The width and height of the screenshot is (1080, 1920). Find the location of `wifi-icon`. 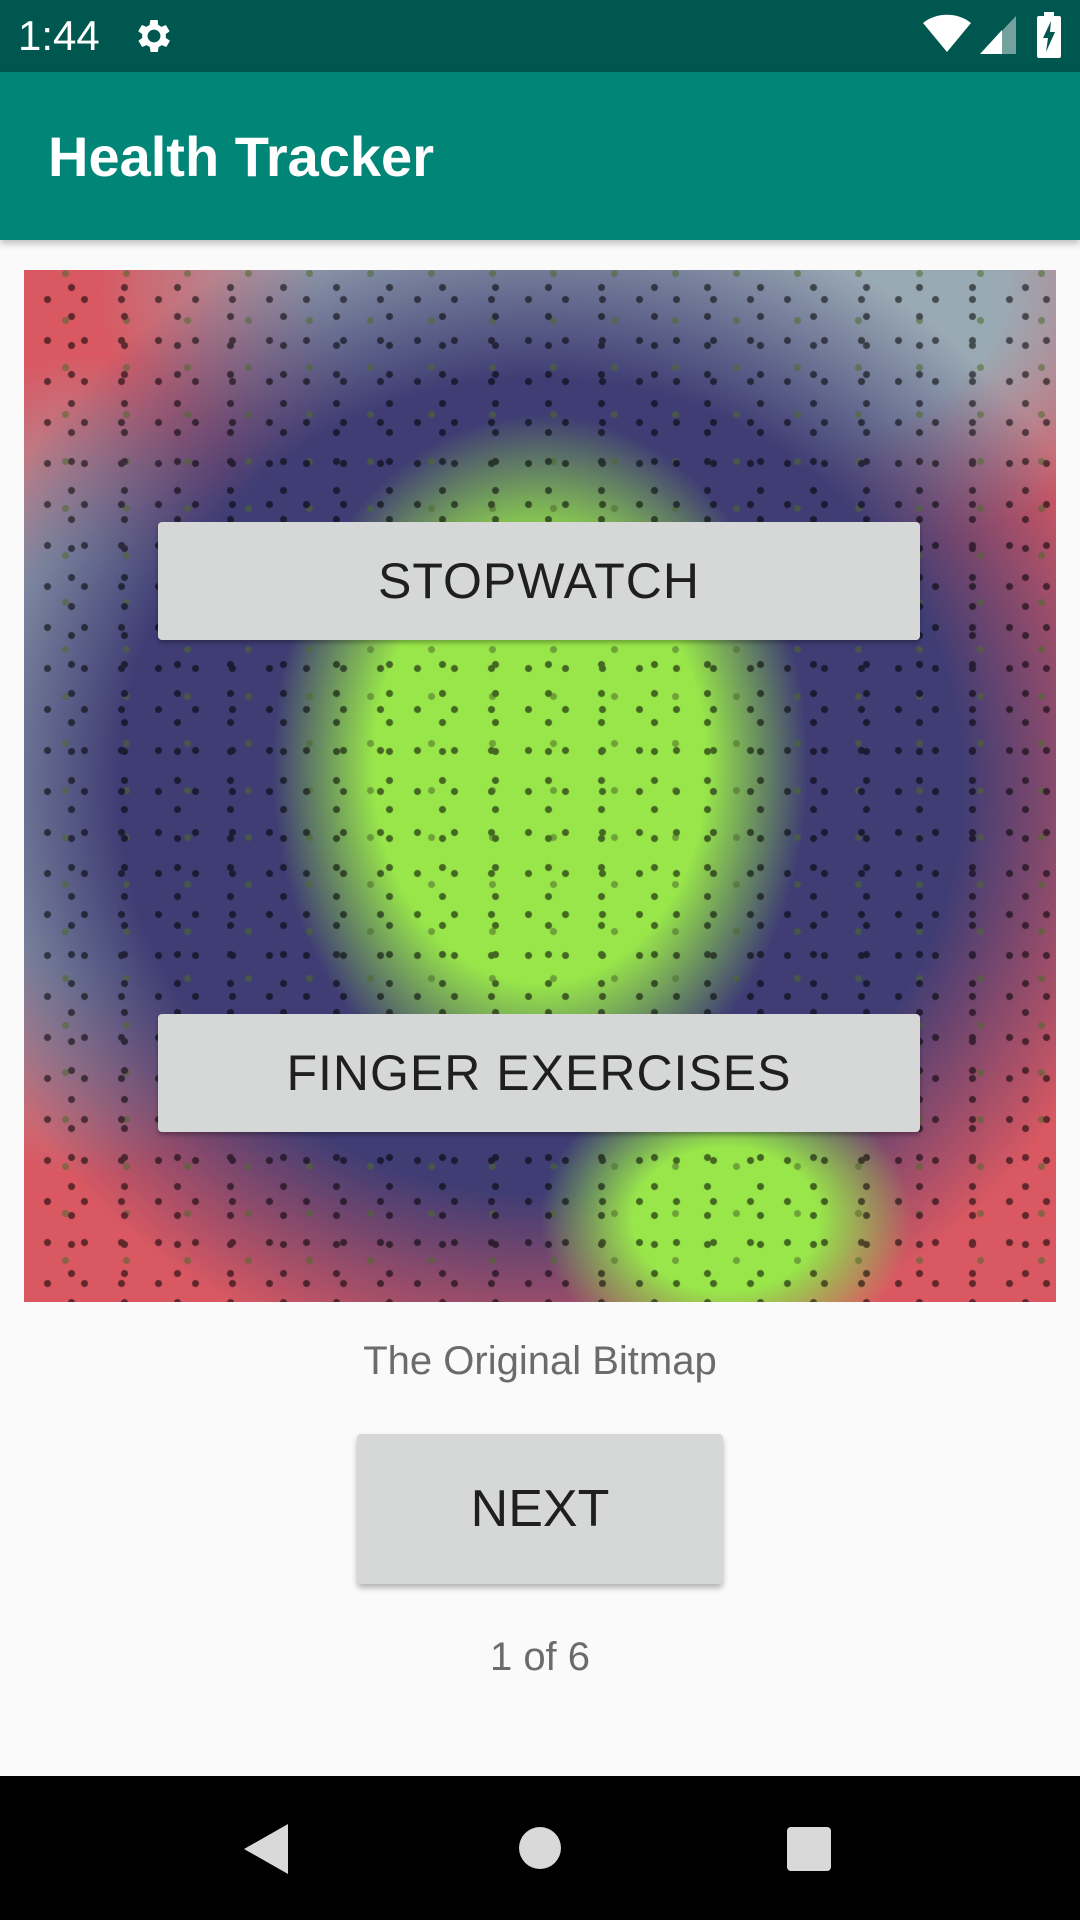

wifi-icon is located at coordinates (947, 33).